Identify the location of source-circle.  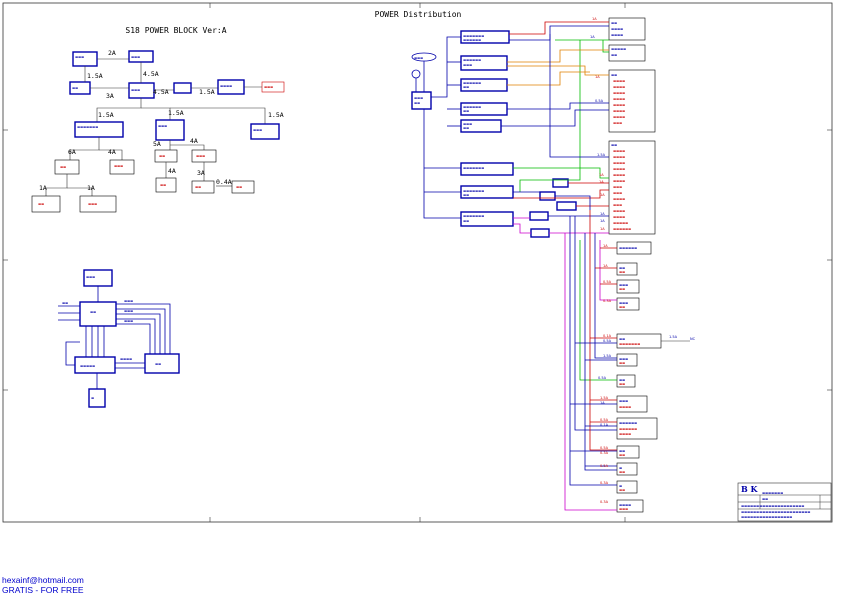
(416, 74).